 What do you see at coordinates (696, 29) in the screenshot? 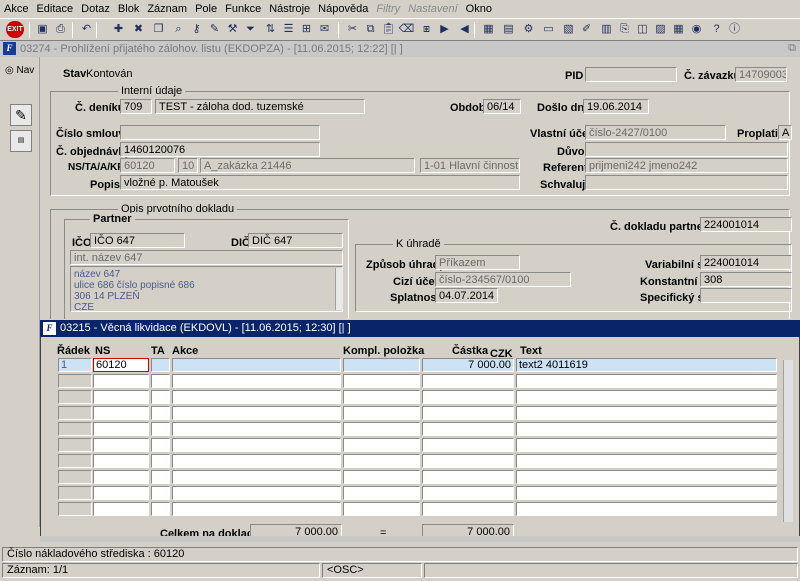
I see `web-icon: ◉` at bounding box center [696, 29].